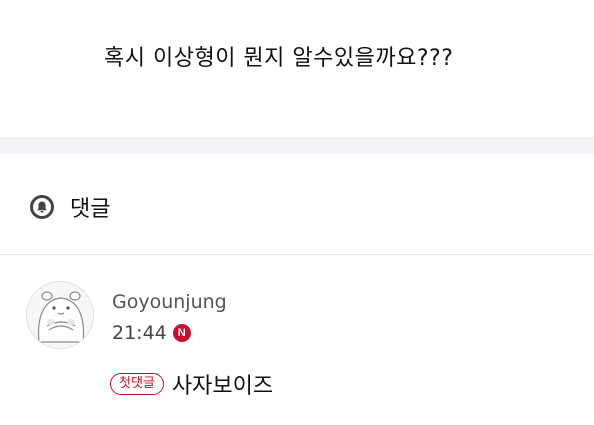 Image resolution: width=594 pixels, height=425 pixels. I want to click on bell-icon, so click(42, 207).